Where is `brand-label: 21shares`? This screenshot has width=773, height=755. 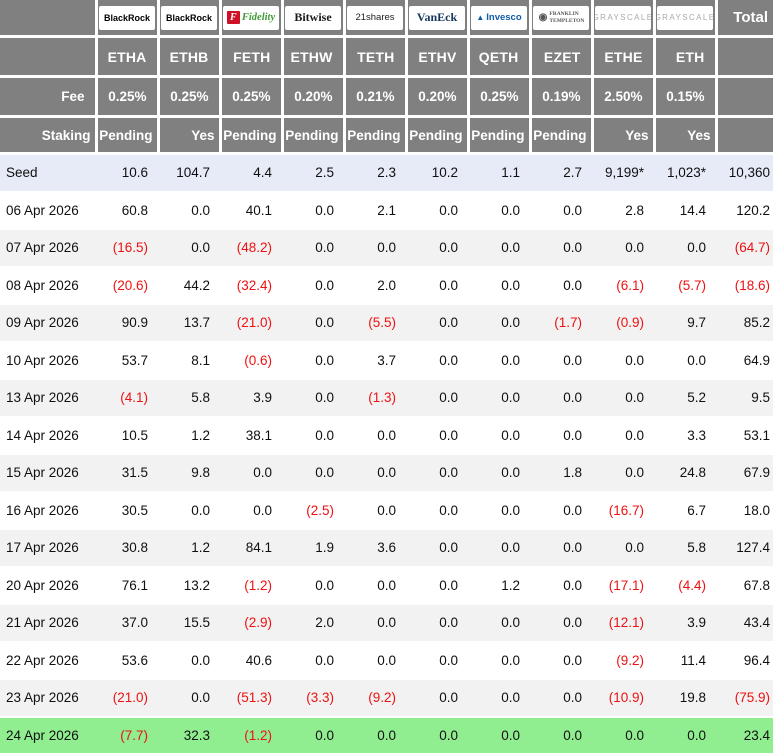
brand-label: 21shares is located at coordinates (375, 17).